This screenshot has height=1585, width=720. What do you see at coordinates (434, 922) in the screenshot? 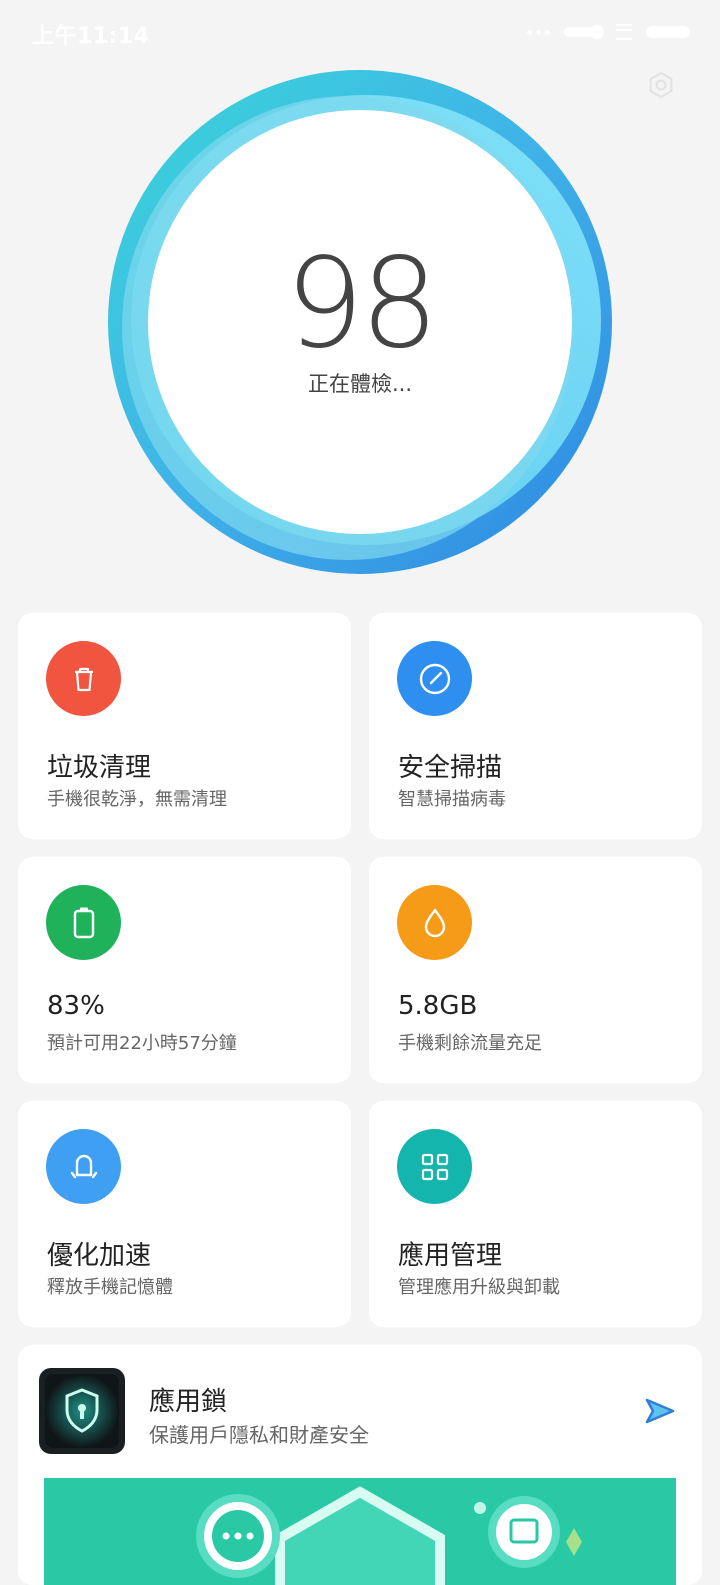
I see `droplet-icon` at bounding box center [434, 922].